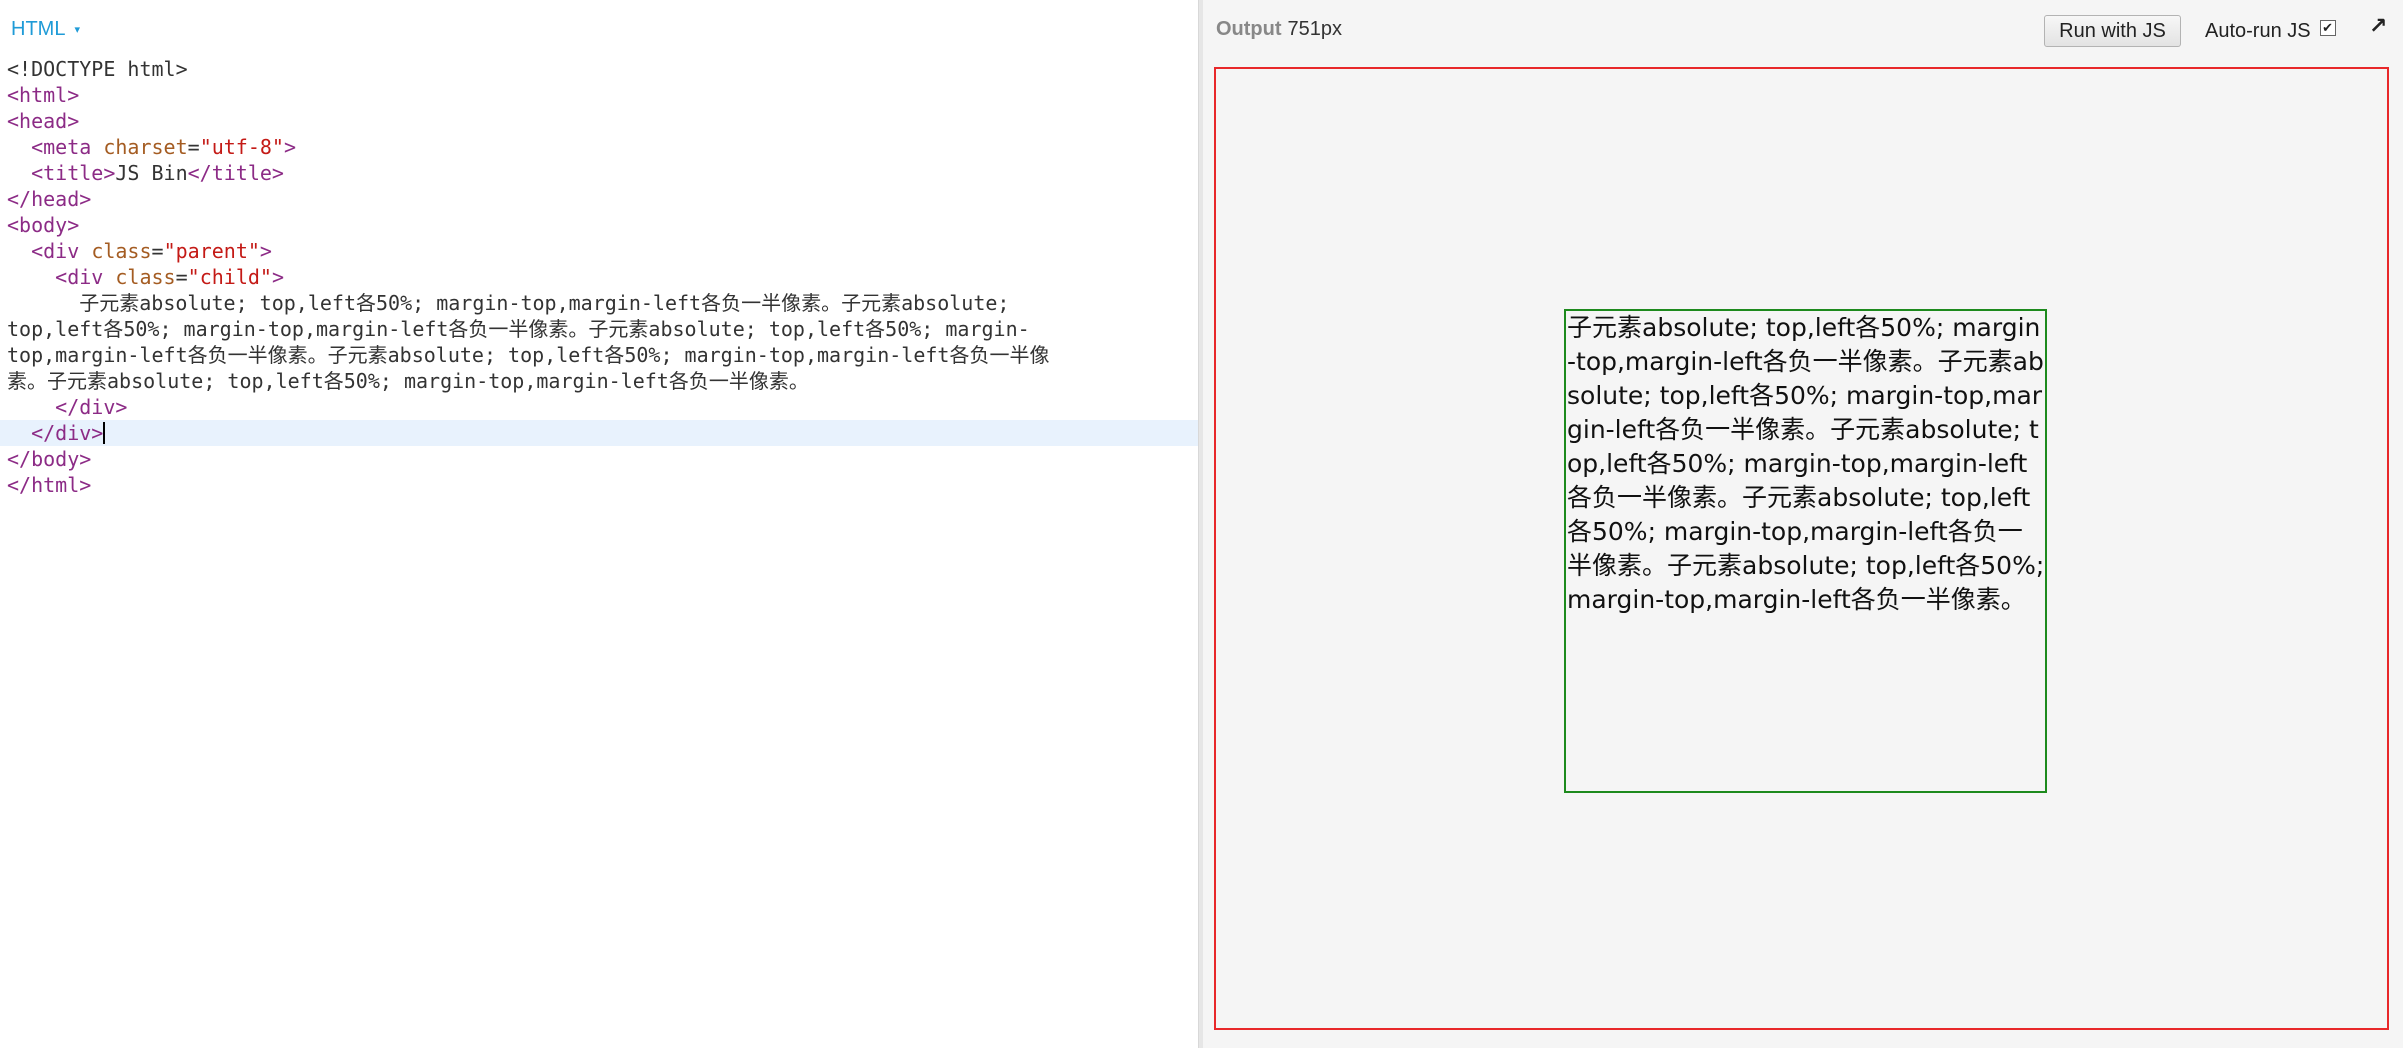 Image resolution: width=2403 pixels, height=1048 pixels. I want to click on code-token: <meta, so click(67, 147).